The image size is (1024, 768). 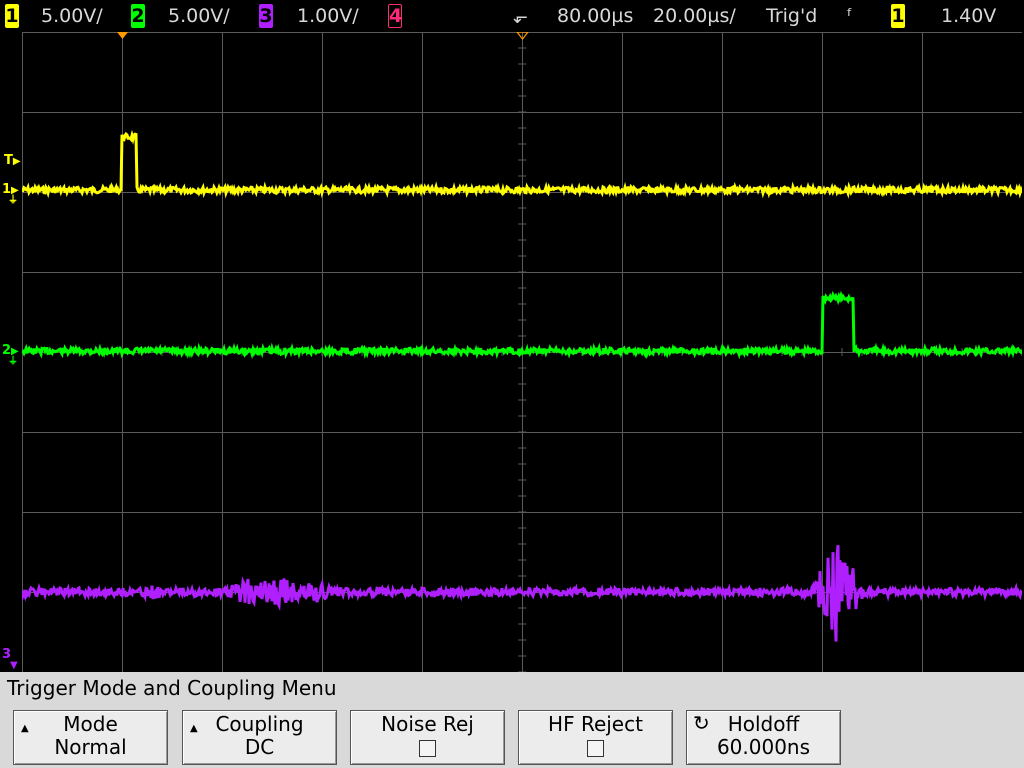 What do you see at coordinates (90, 747) in the screenshot?
I see `mode-value: Normal` at bounding box center [90, 747].